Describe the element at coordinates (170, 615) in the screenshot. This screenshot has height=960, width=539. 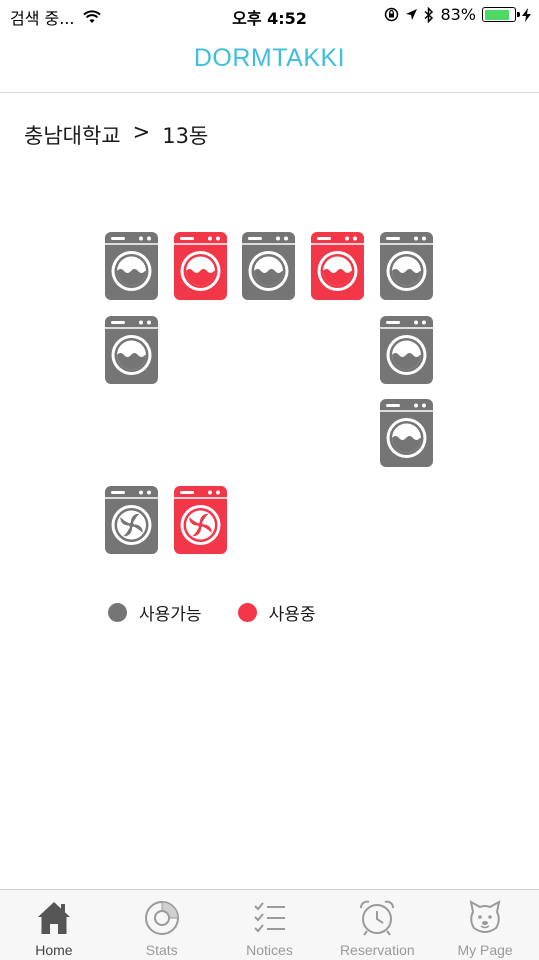
I see `legend-available-label: 사용가능` at that location.